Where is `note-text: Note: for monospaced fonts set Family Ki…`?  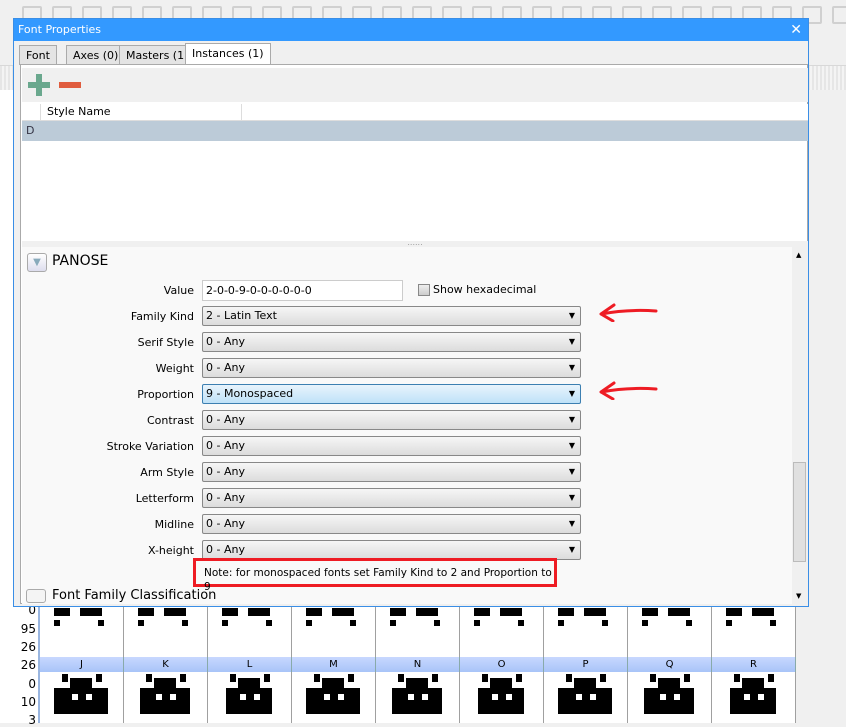
note-text: Note: for monospaced fonts set Family Ki… is located at coordinates (378, 580).